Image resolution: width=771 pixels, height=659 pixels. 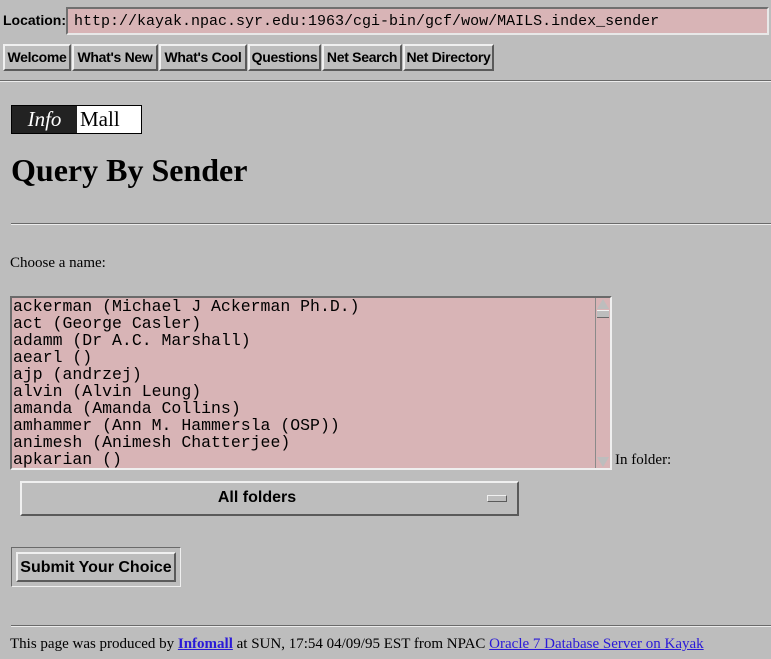 I want to click on sender-option: amhammer (Ann M. Hammersla (OSP)), so click(x=305, y=425).